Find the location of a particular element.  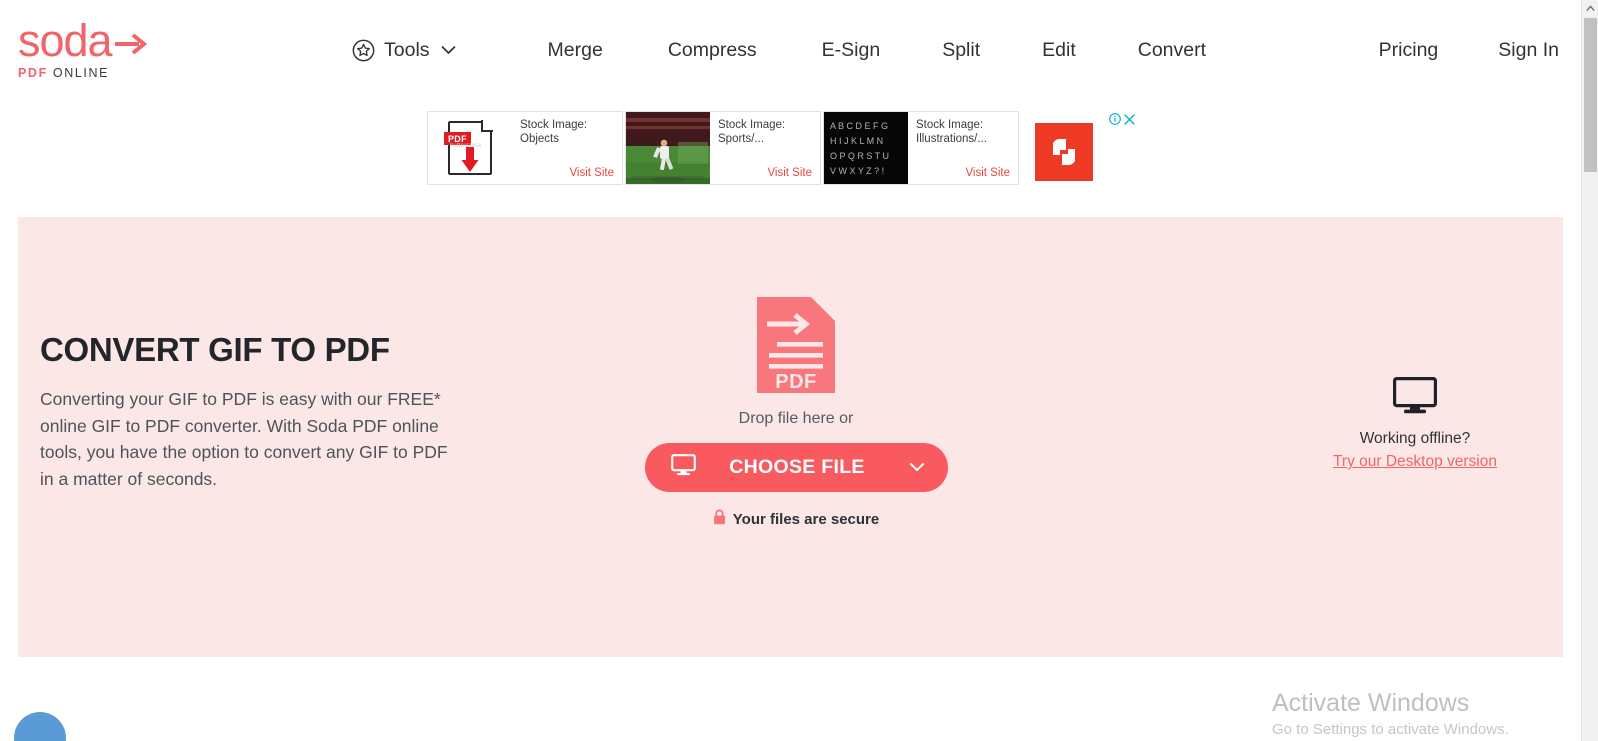

pdf-document-icon: PDF hutterstock is located at coordinates (468, 149).